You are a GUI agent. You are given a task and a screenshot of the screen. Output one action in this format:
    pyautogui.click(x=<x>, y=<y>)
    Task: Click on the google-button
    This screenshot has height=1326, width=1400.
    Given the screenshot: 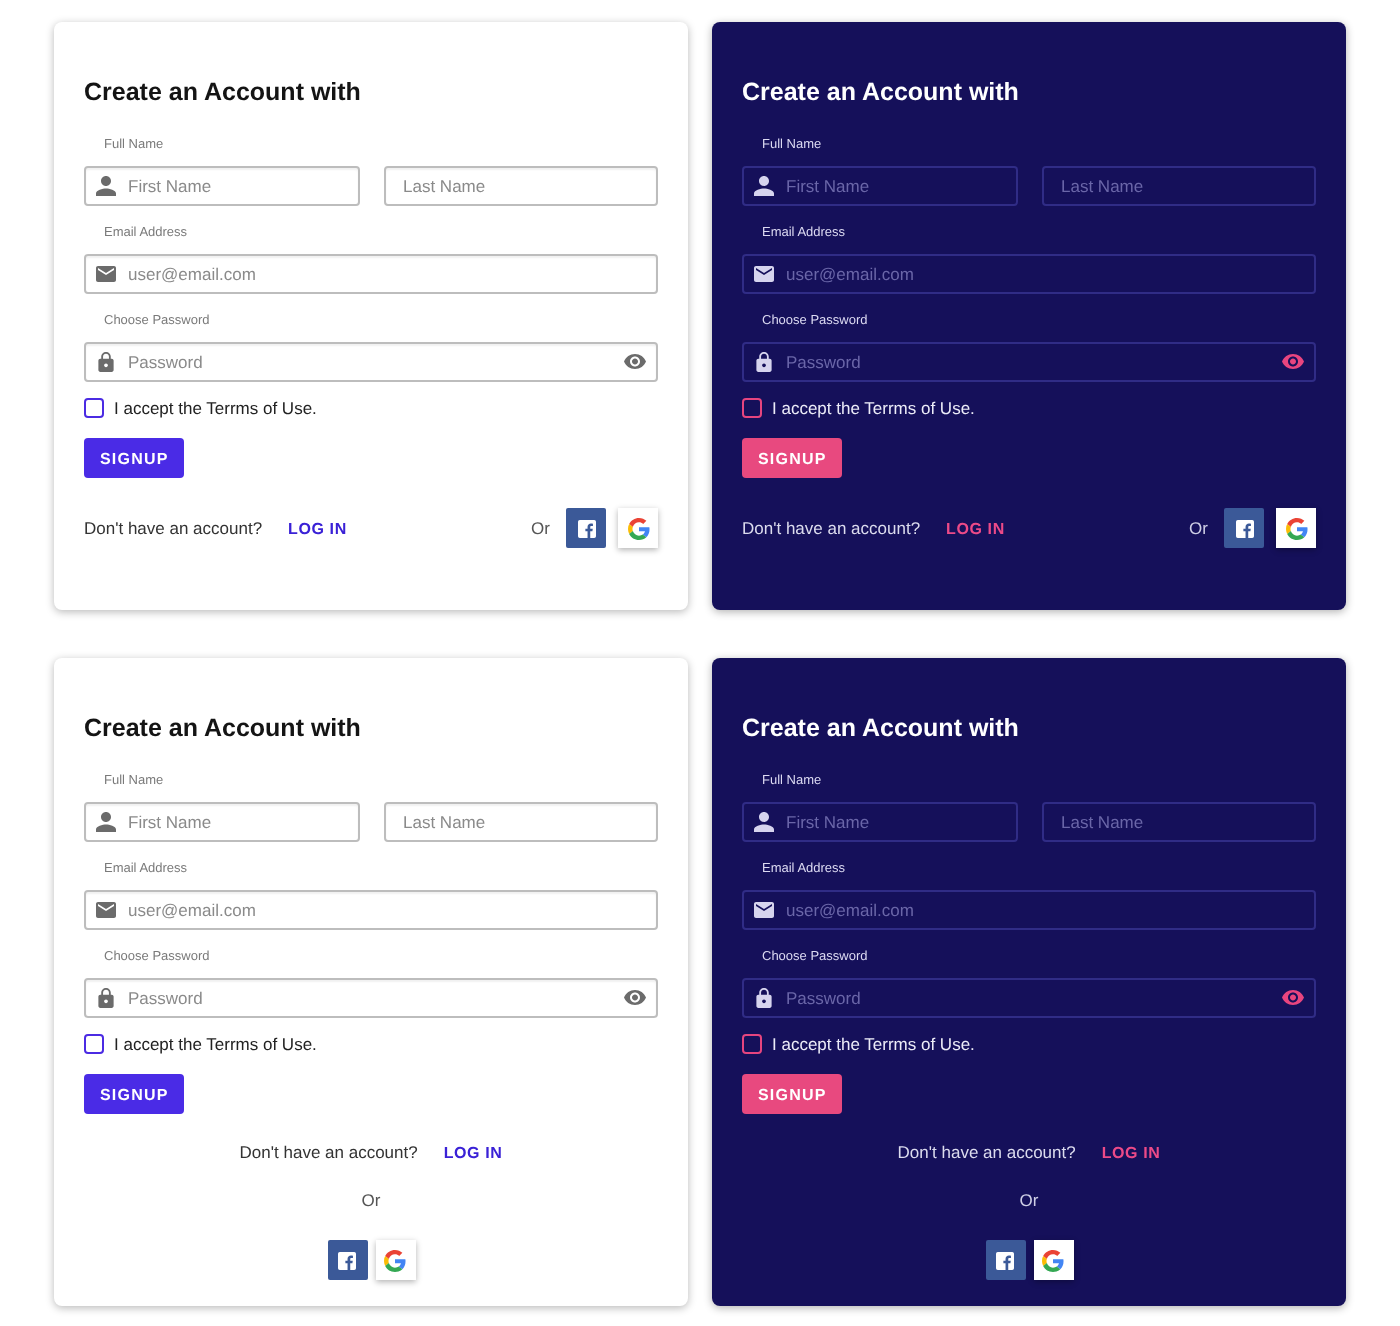 What is the action you would take?
    pyautogui.click(x=1053, y=1260)
    